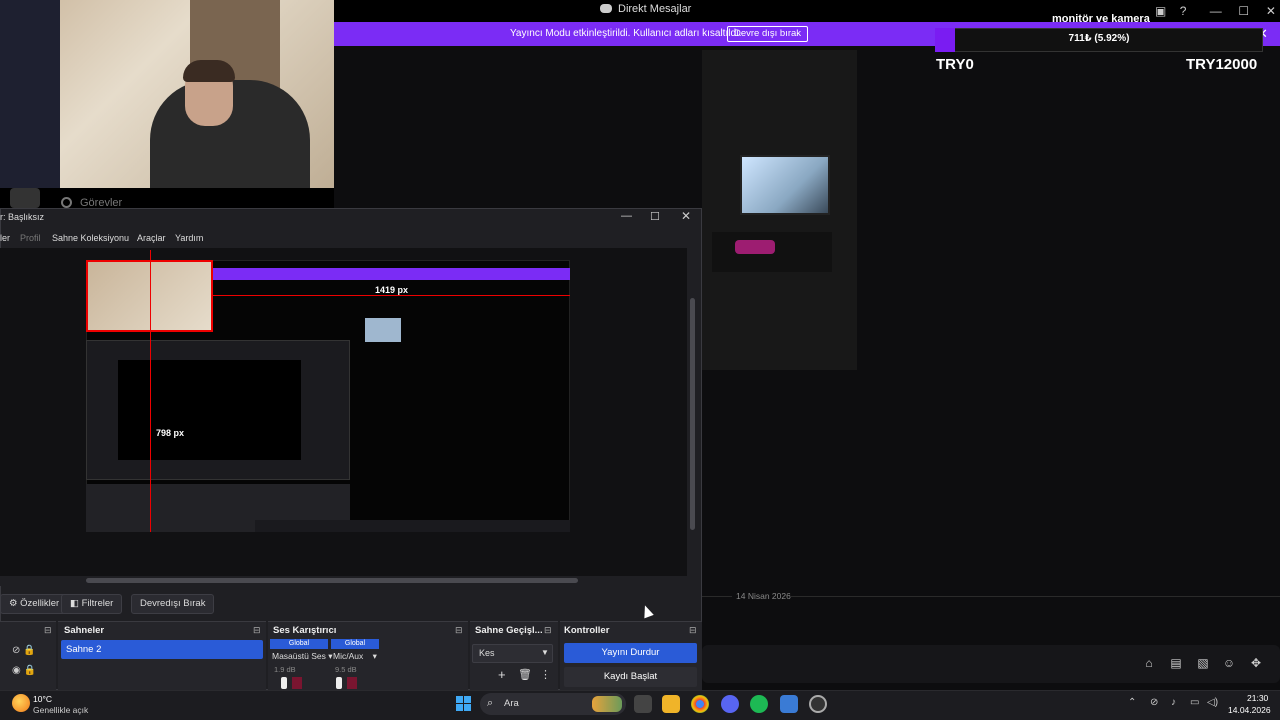  What do you see at coordinates (545, 652) in the screenshot?
I see `chevron-down-icon: ▼` at bounding box center [545, 652].